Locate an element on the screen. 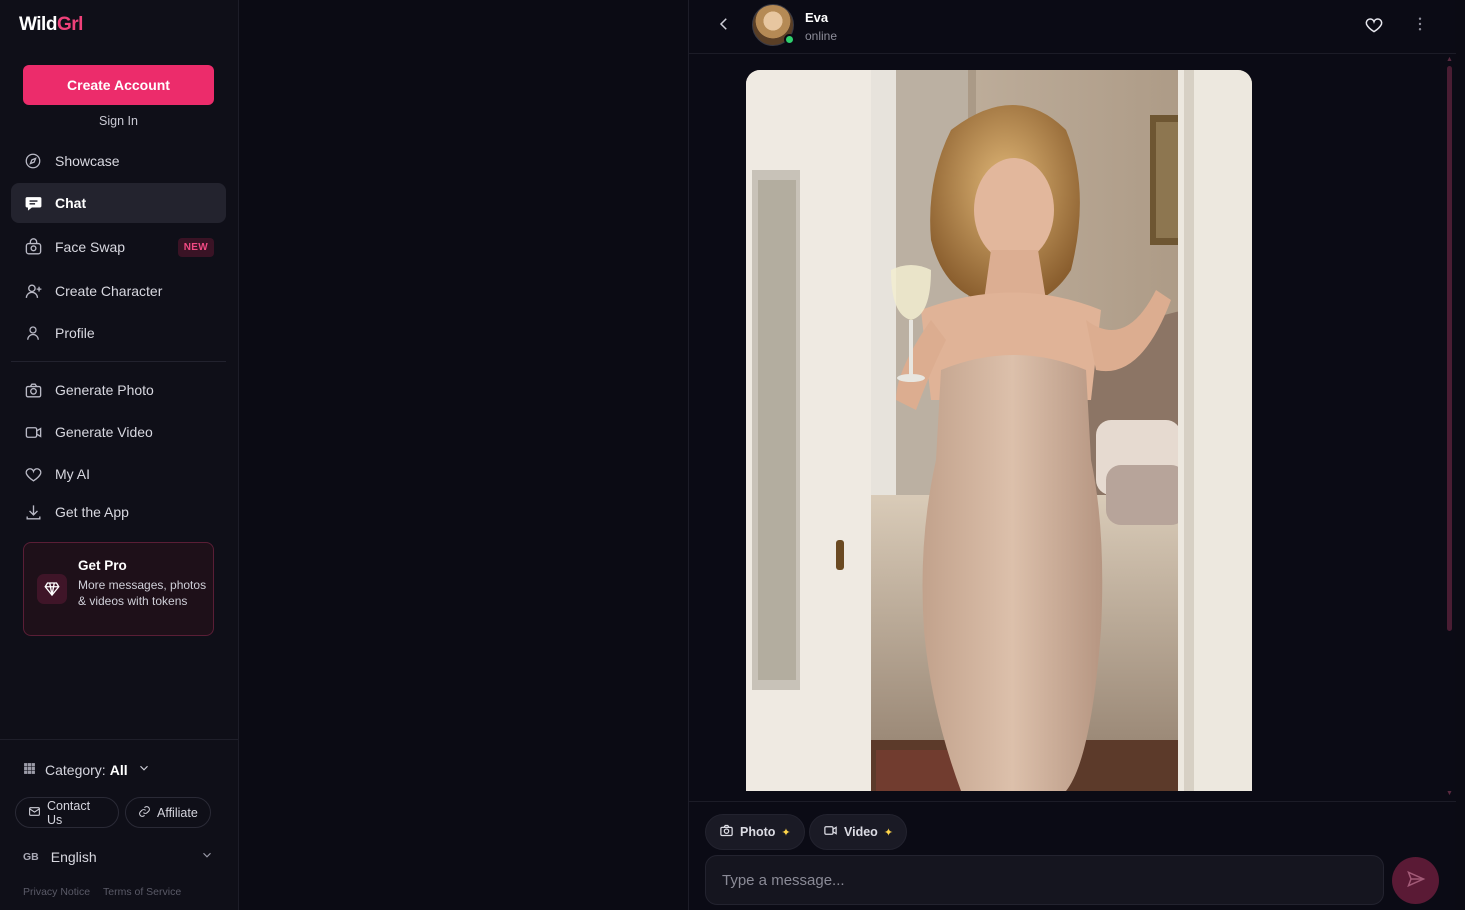 The image size is (1465, 910). send-button is located at coordinates (1415, 880).